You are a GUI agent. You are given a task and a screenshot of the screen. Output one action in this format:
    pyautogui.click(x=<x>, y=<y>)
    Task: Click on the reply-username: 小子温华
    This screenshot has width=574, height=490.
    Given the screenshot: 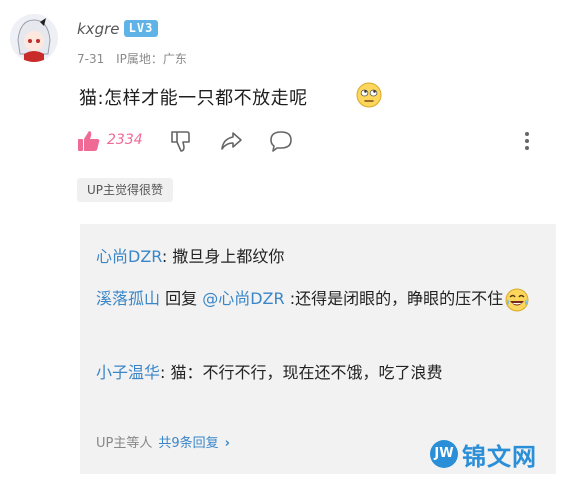 What is the action you would take?
    pyautogui.click(x=128, y=372)
    